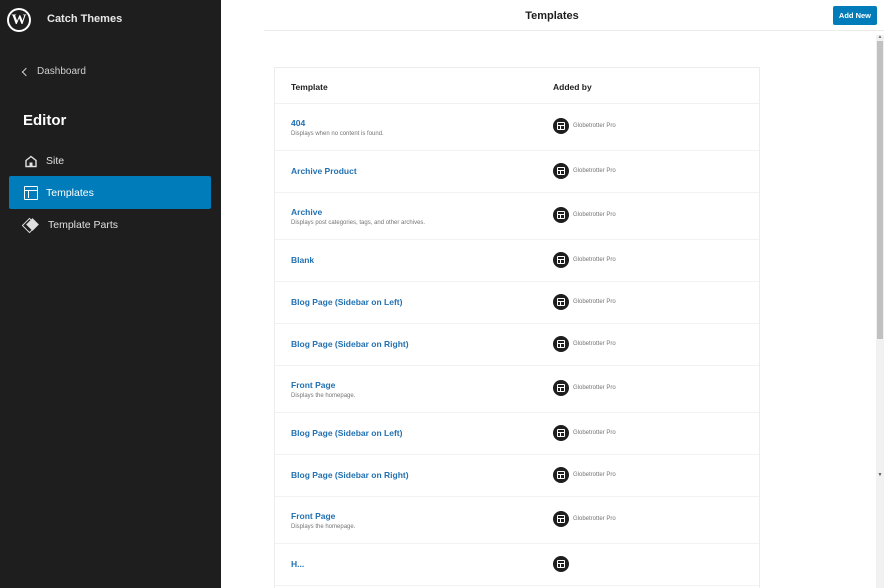 Image resolution: width=884 pixels, height=588 pixels. I want to click on scrollbar-thumb, so click(880, 190).